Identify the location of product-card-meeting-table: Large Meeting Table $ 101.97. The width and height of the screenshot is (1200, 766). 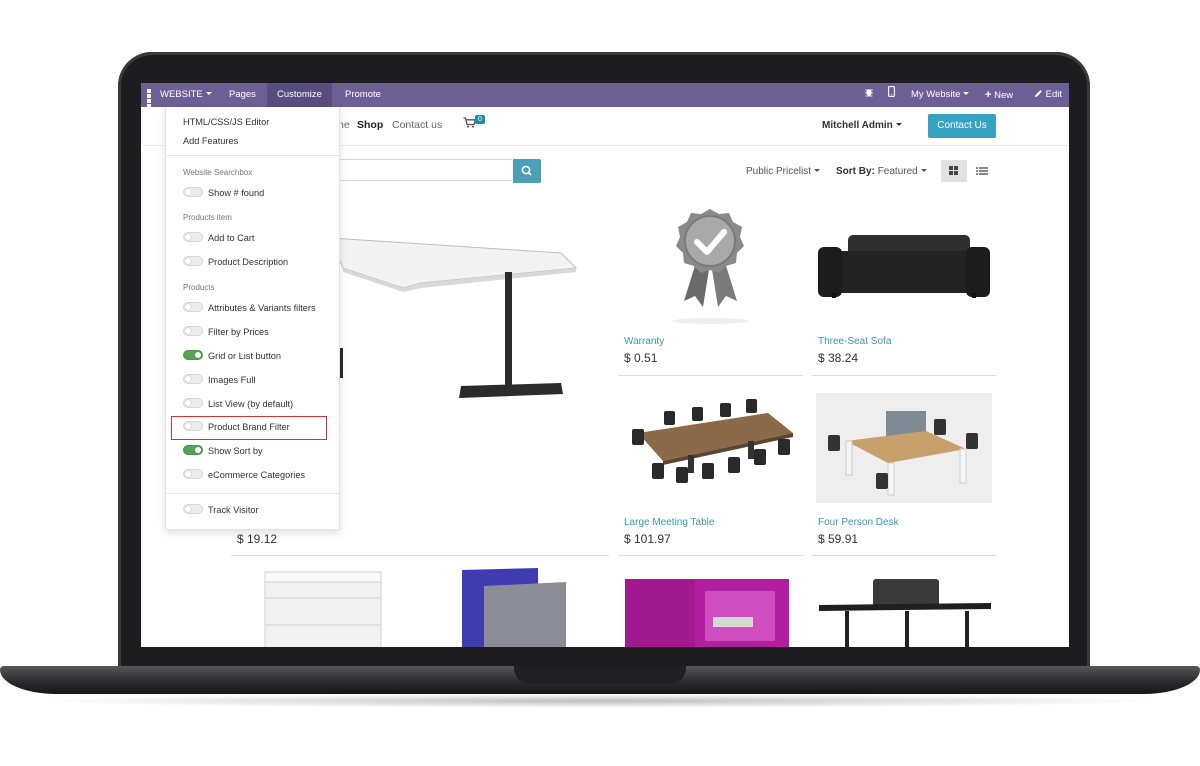
(710, 469).